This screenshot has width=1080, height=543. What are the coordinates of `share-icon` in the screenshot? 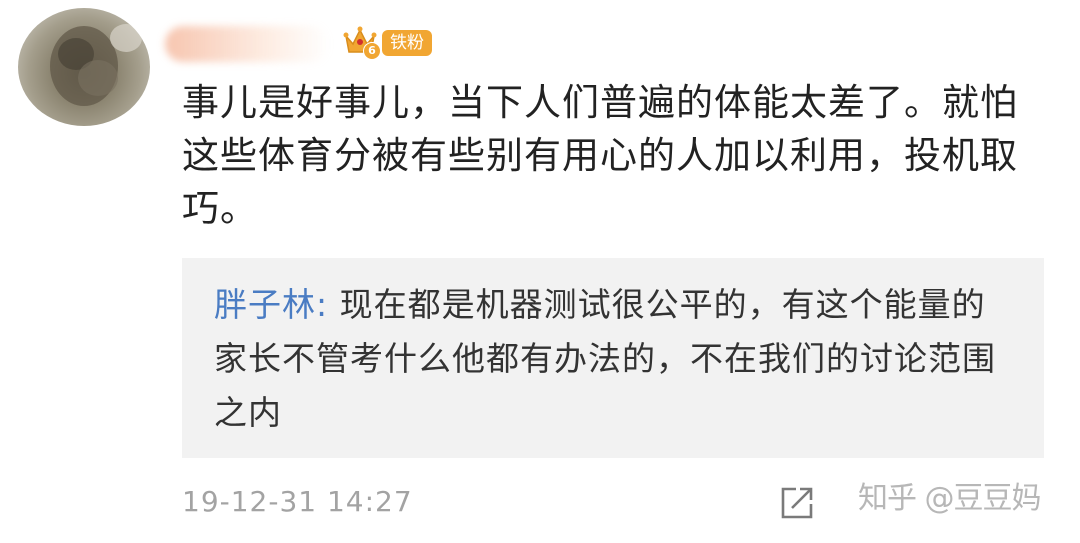 It's located at (797, 503).